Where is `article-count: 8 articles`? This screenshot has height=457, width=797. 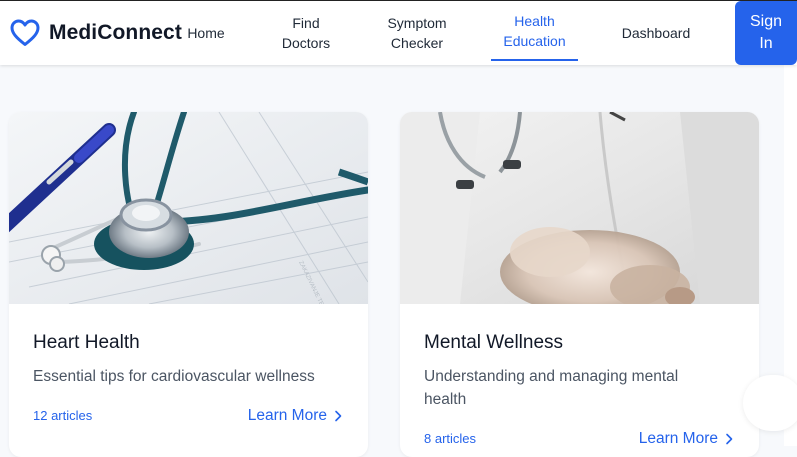 article-count: 8 articles is located at coordinates (450, 438).